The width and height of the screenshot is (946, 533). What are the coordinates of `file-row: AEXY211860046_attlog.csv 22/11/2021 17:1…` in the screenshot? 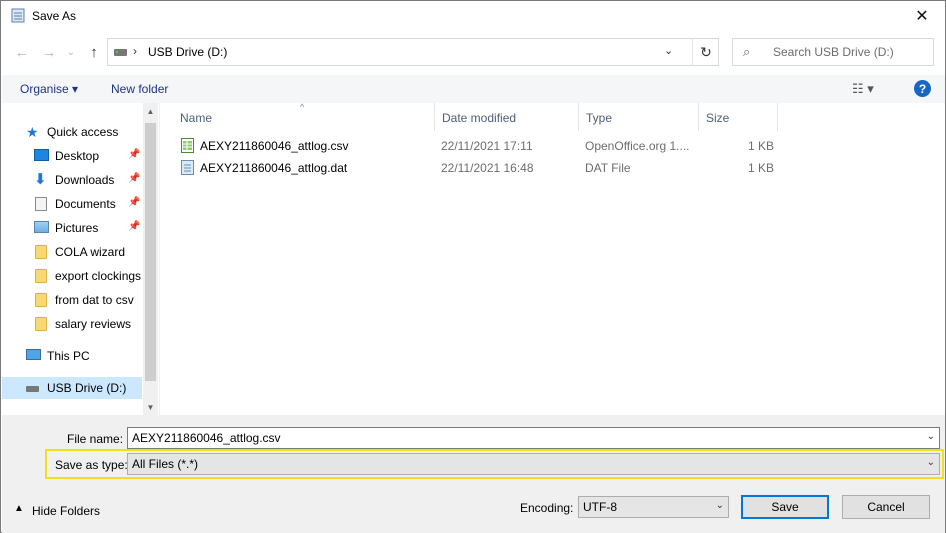 It's located at (553, 146).